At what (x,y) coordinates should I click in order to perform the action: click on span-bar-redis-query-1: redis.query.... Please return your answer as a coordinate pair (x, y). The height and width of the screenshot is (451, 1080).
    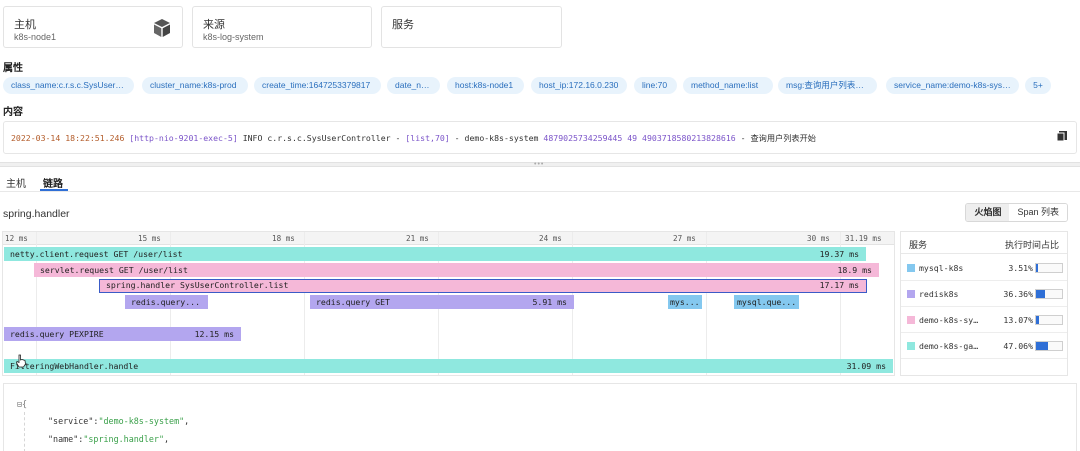
    Looking at the image, I should click on (166, 302).